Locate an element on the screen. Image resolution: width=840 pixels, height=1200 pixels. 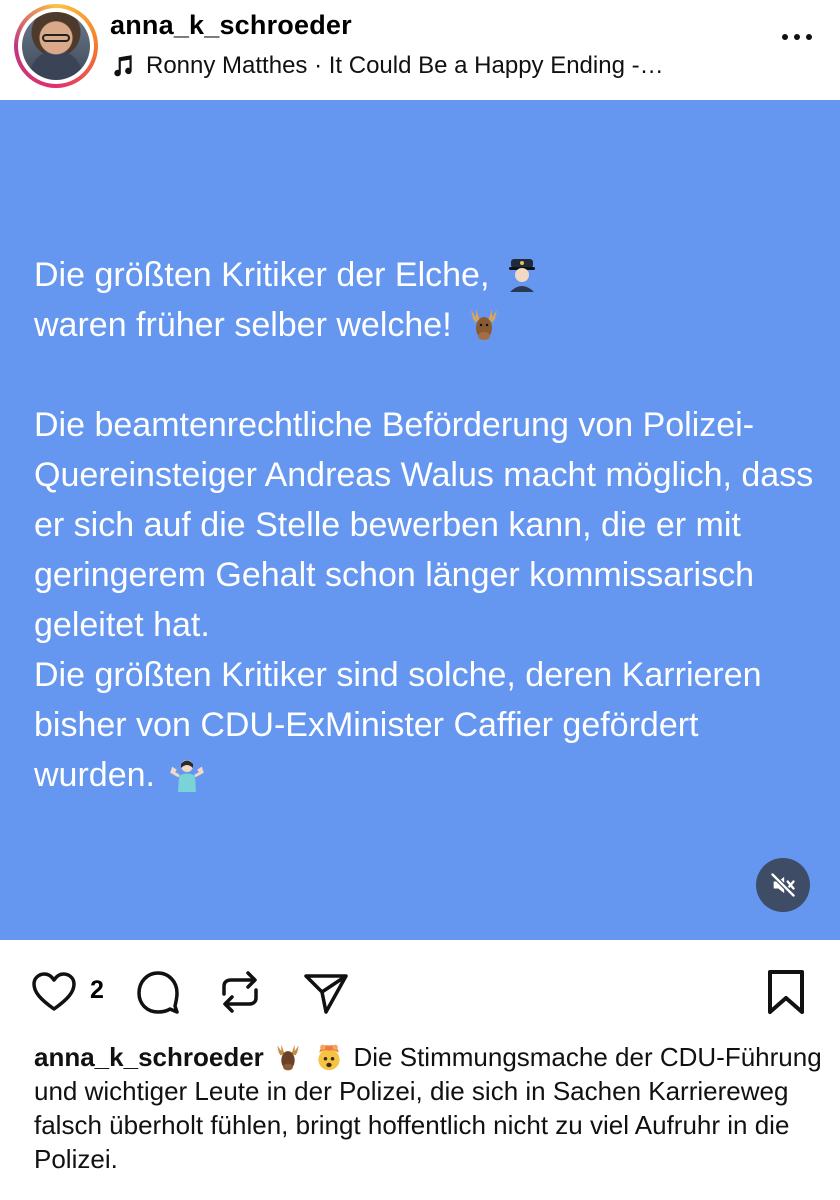
music-note-icon is located at coordinates (123, 66).